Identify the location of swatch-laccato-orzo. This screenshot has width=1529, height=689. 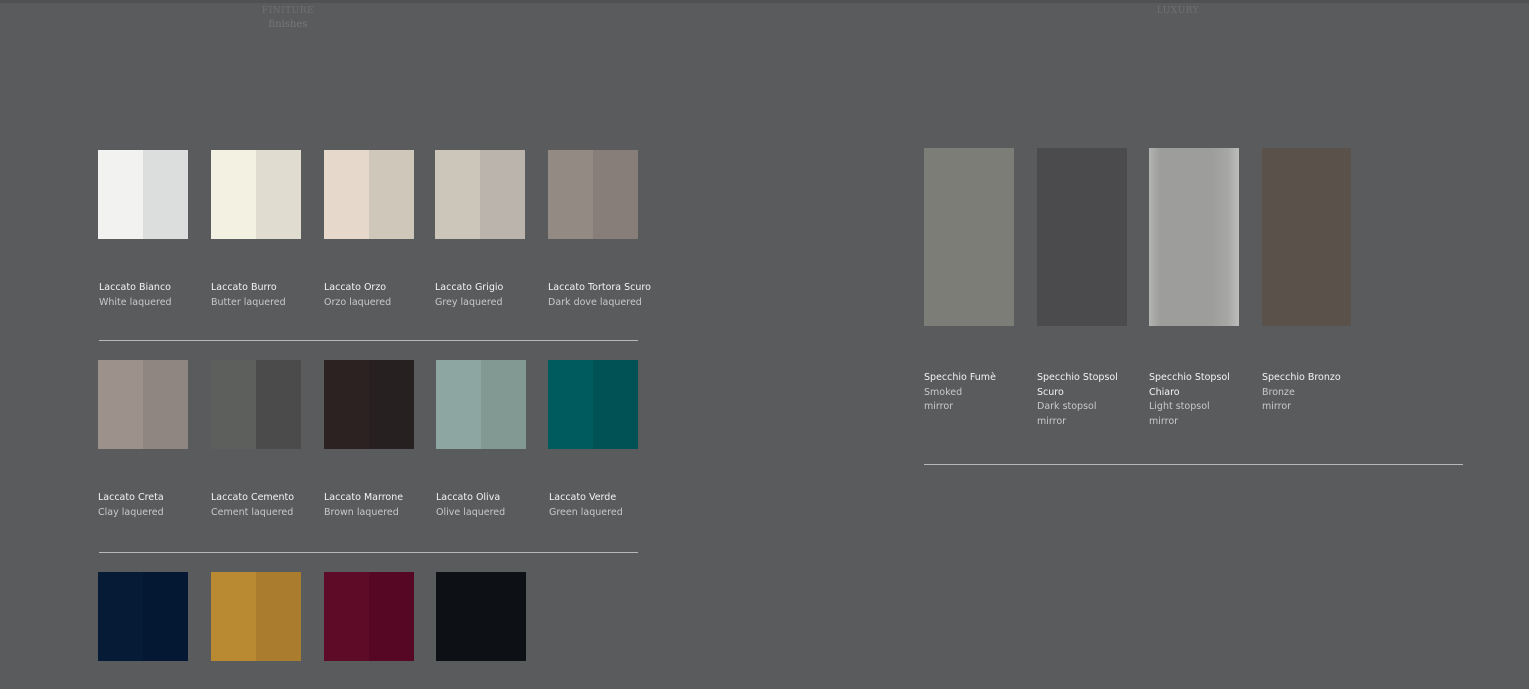
(369, 194).